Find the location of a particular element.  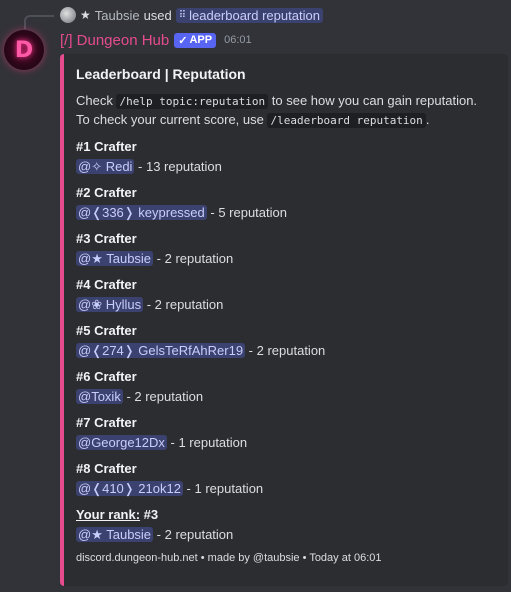

message-header: [/] Dungeon Hub ✓ APP 06:01 is located at coordinates (156, 40).